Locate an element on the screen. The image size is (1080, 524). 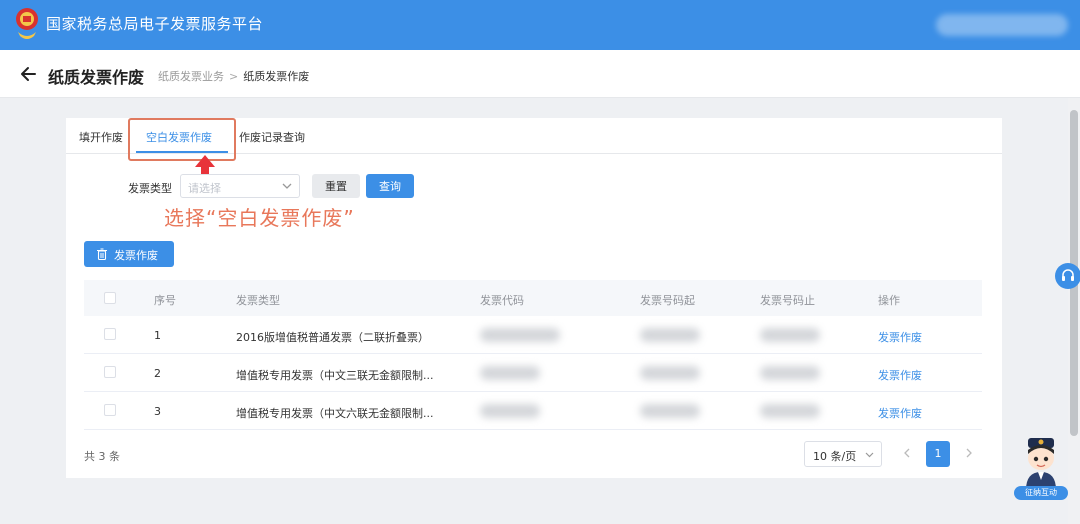
page-size-select: 10 条/页 is located at coordinates (843, 454).